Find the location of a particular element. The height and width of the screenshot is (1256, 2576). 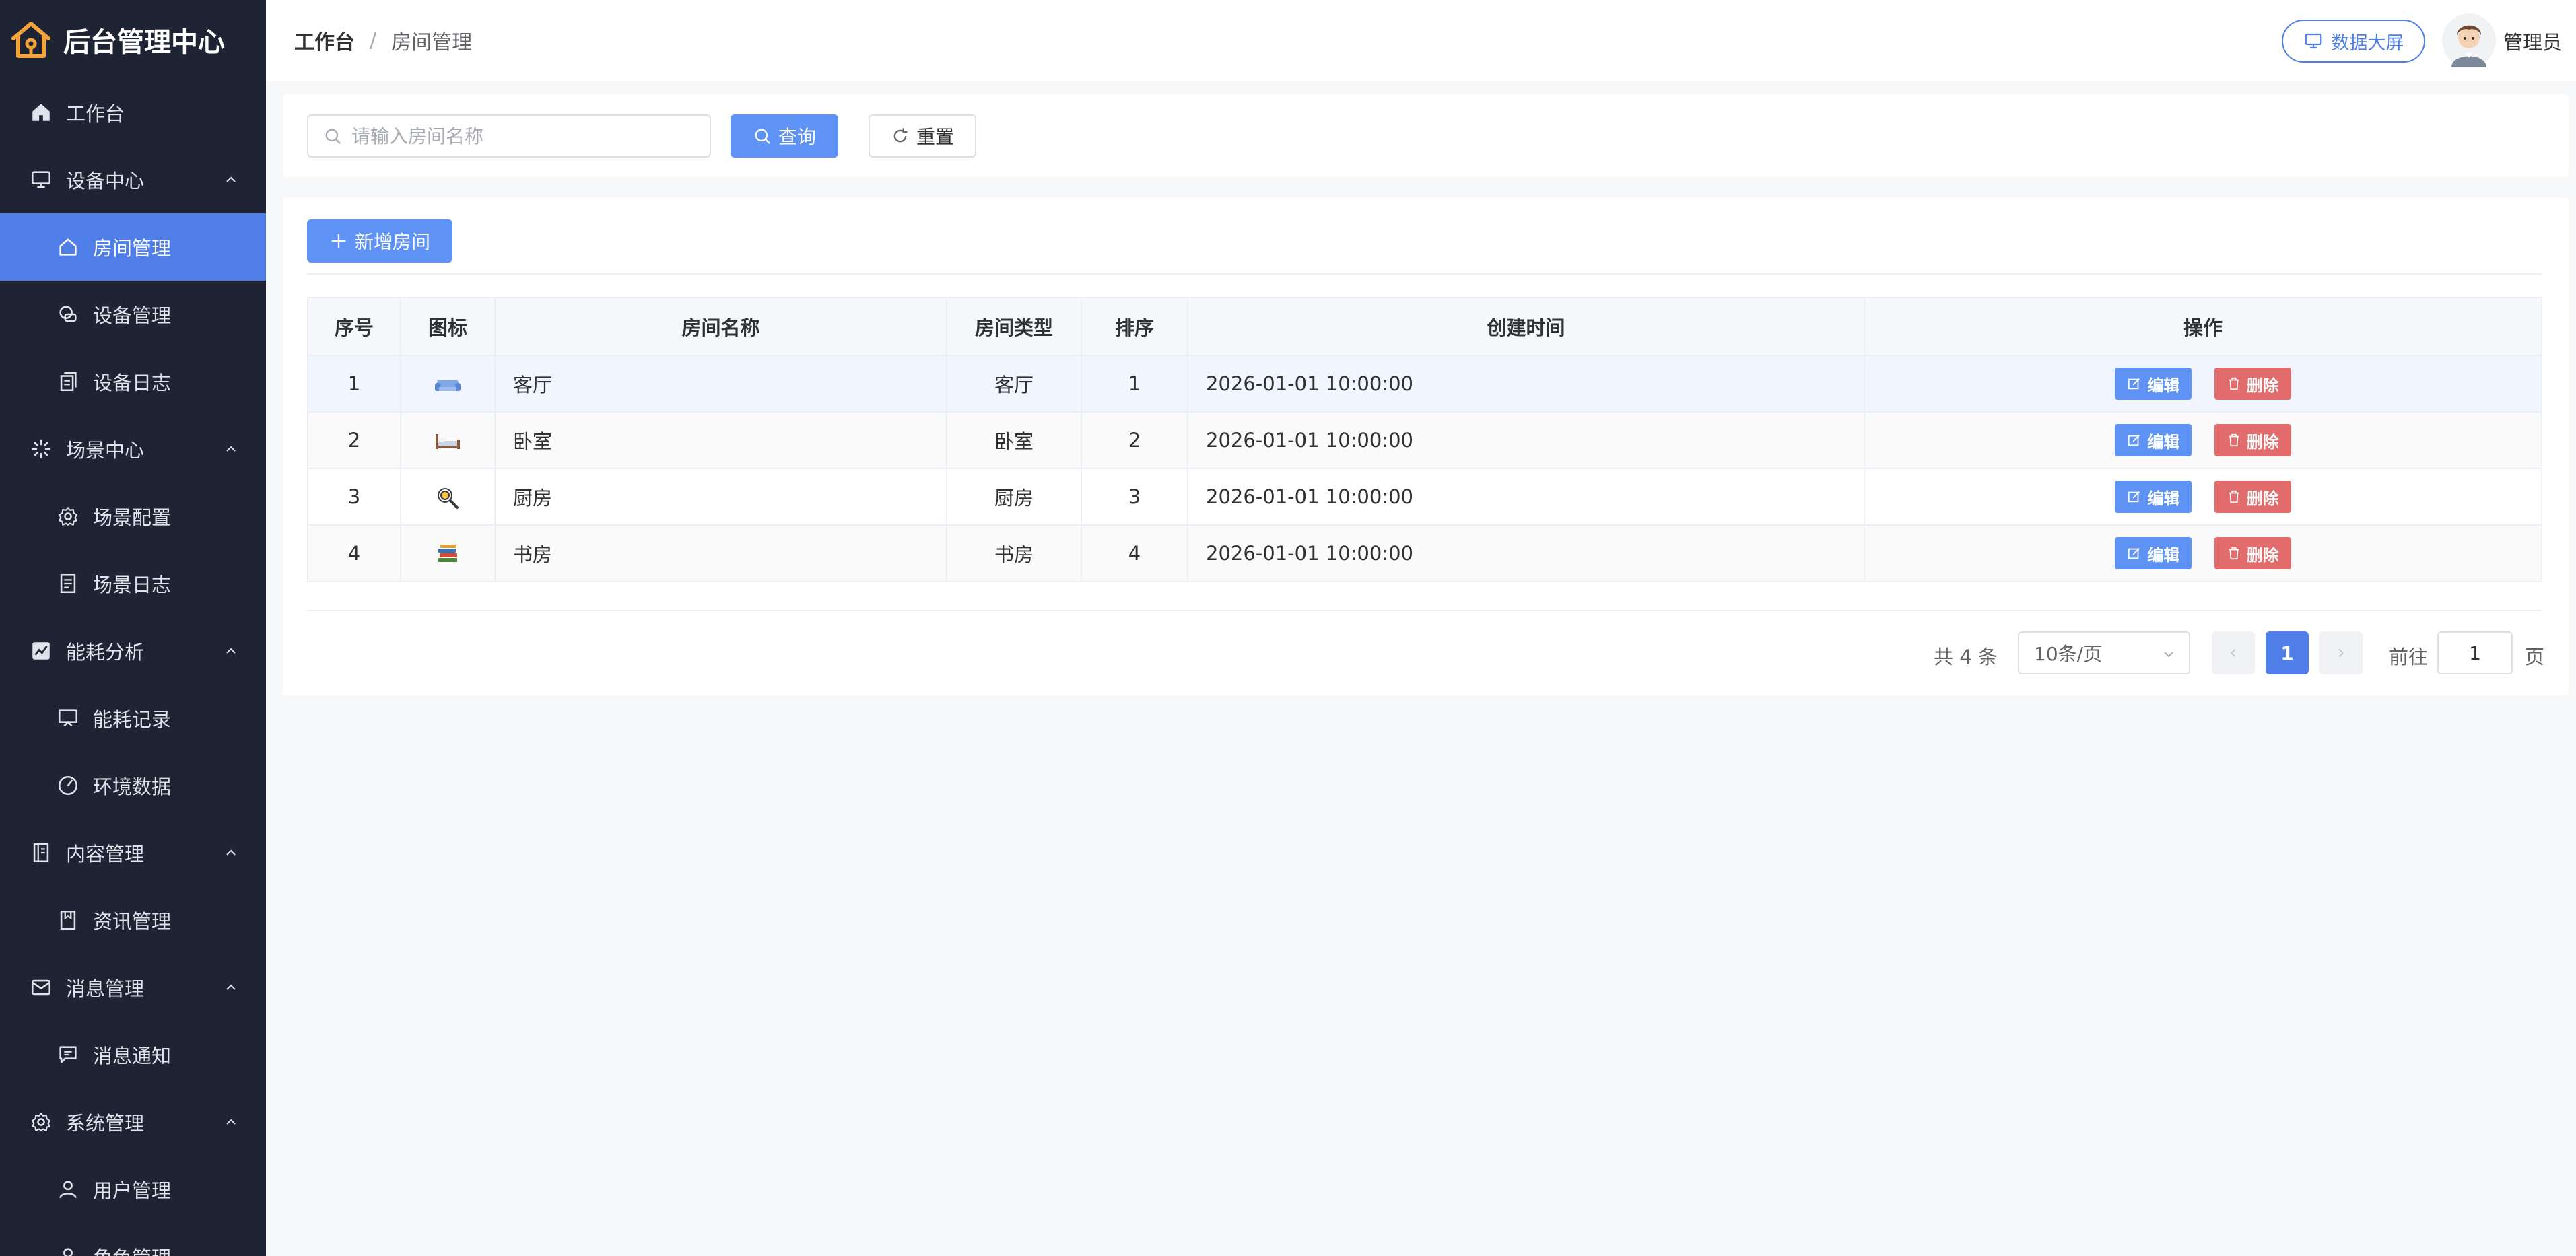

table-row: 3 厨房 厨房 3 2026-01-01 10:00:00 编辑 删除 is located at coordinates (1425, 497).